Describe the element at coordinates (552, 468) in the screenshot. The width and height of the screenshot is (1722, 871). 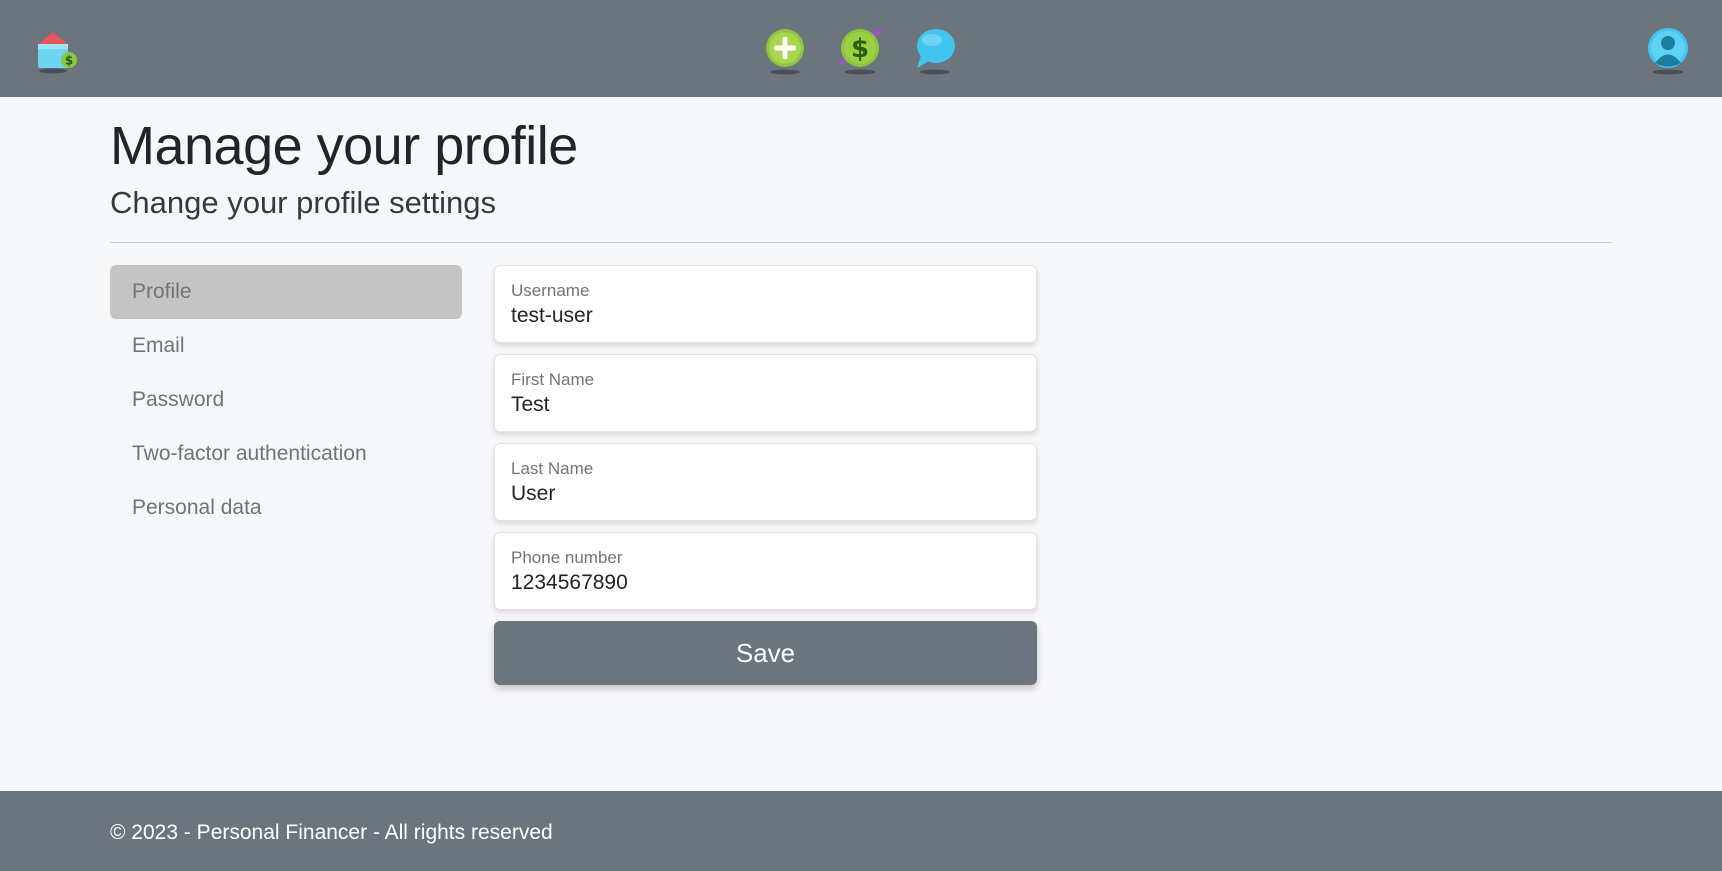
I see `last-name-label: Last Name` at that location.